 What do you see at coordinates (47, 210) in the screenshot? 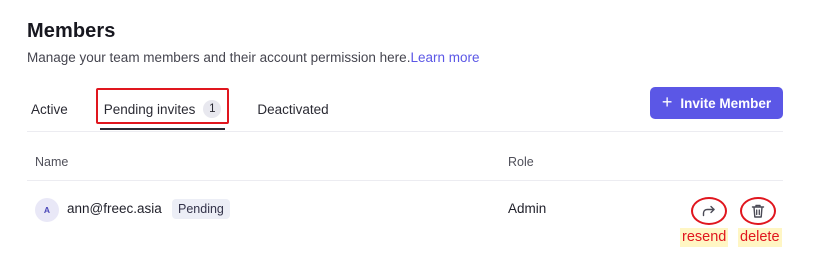
I see `avatar: A` at bounding box center [47, 210].